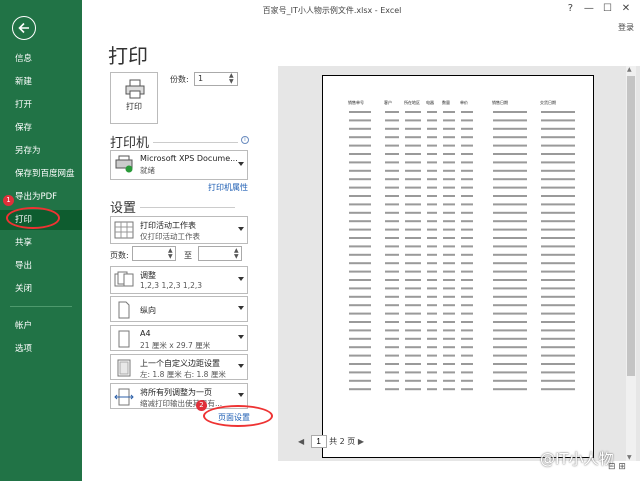 This screenshot has height=481, width=640. I want to click on sidebar-item-save-baidu: 保存到百度网盘, so click(41, 174).